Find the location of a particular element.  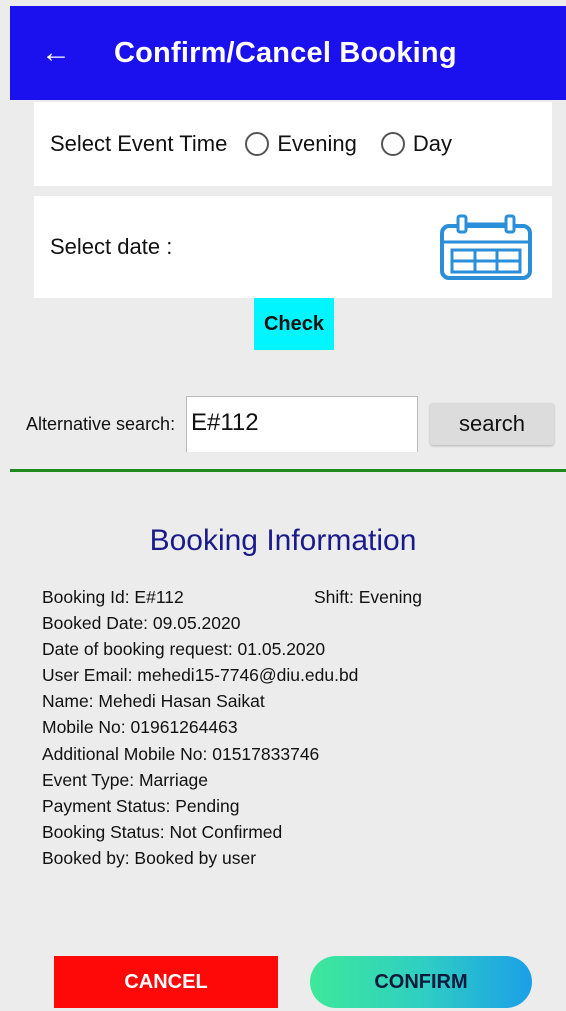

app-bar: ← Confirm/Cancel Booking is located at coordinates (288, 53).